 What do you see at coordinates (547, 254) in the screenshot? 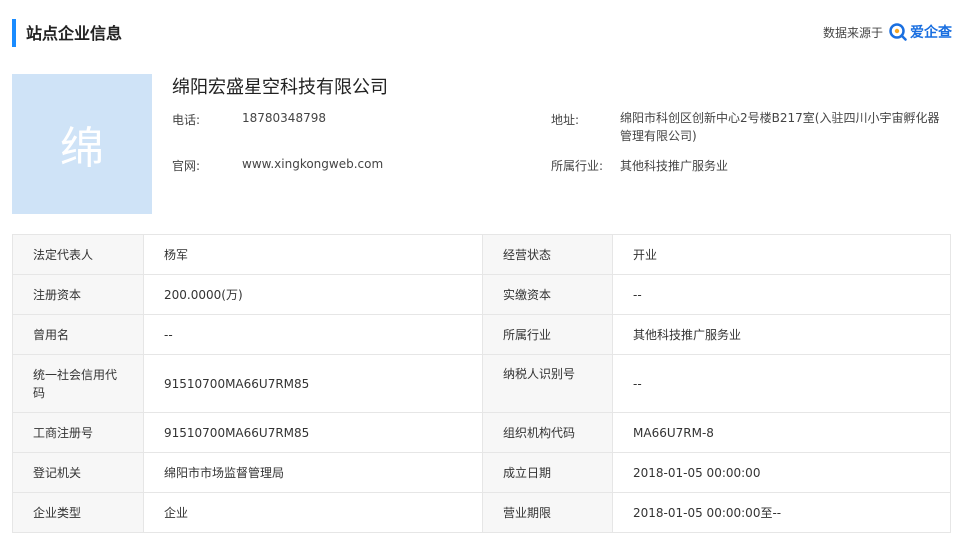
I see `table-label-cell: 经营状态` at bounding box center [547, 254].